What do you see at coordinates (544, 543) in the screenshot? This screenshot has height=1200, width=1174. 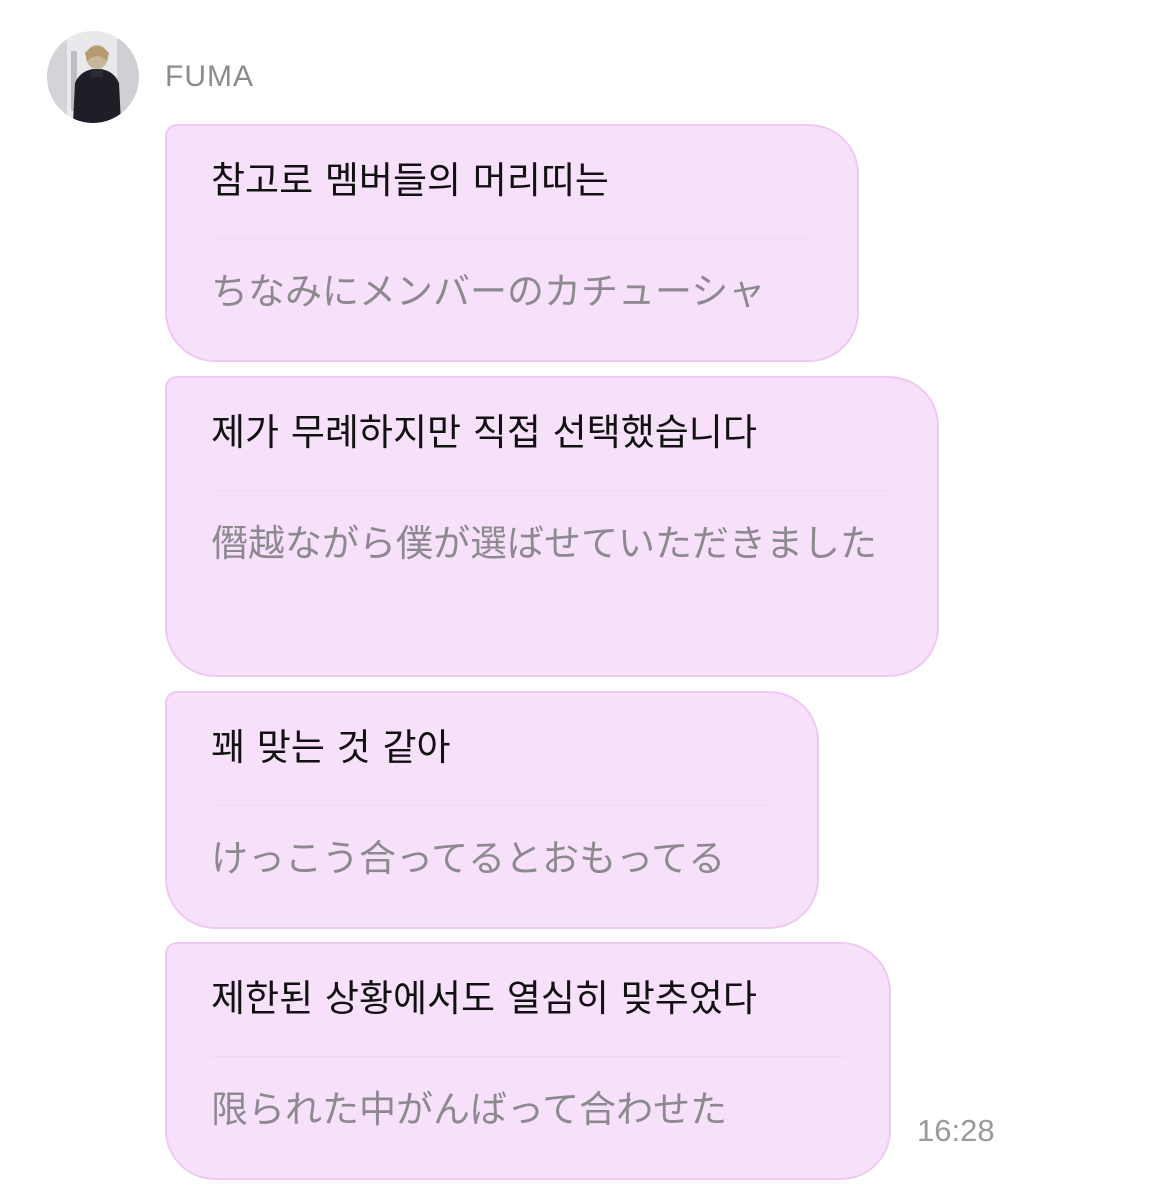 I see `message-japanese-text: 僭越ながら僕が選ばせていただきました` at bounding box center [544, 543].